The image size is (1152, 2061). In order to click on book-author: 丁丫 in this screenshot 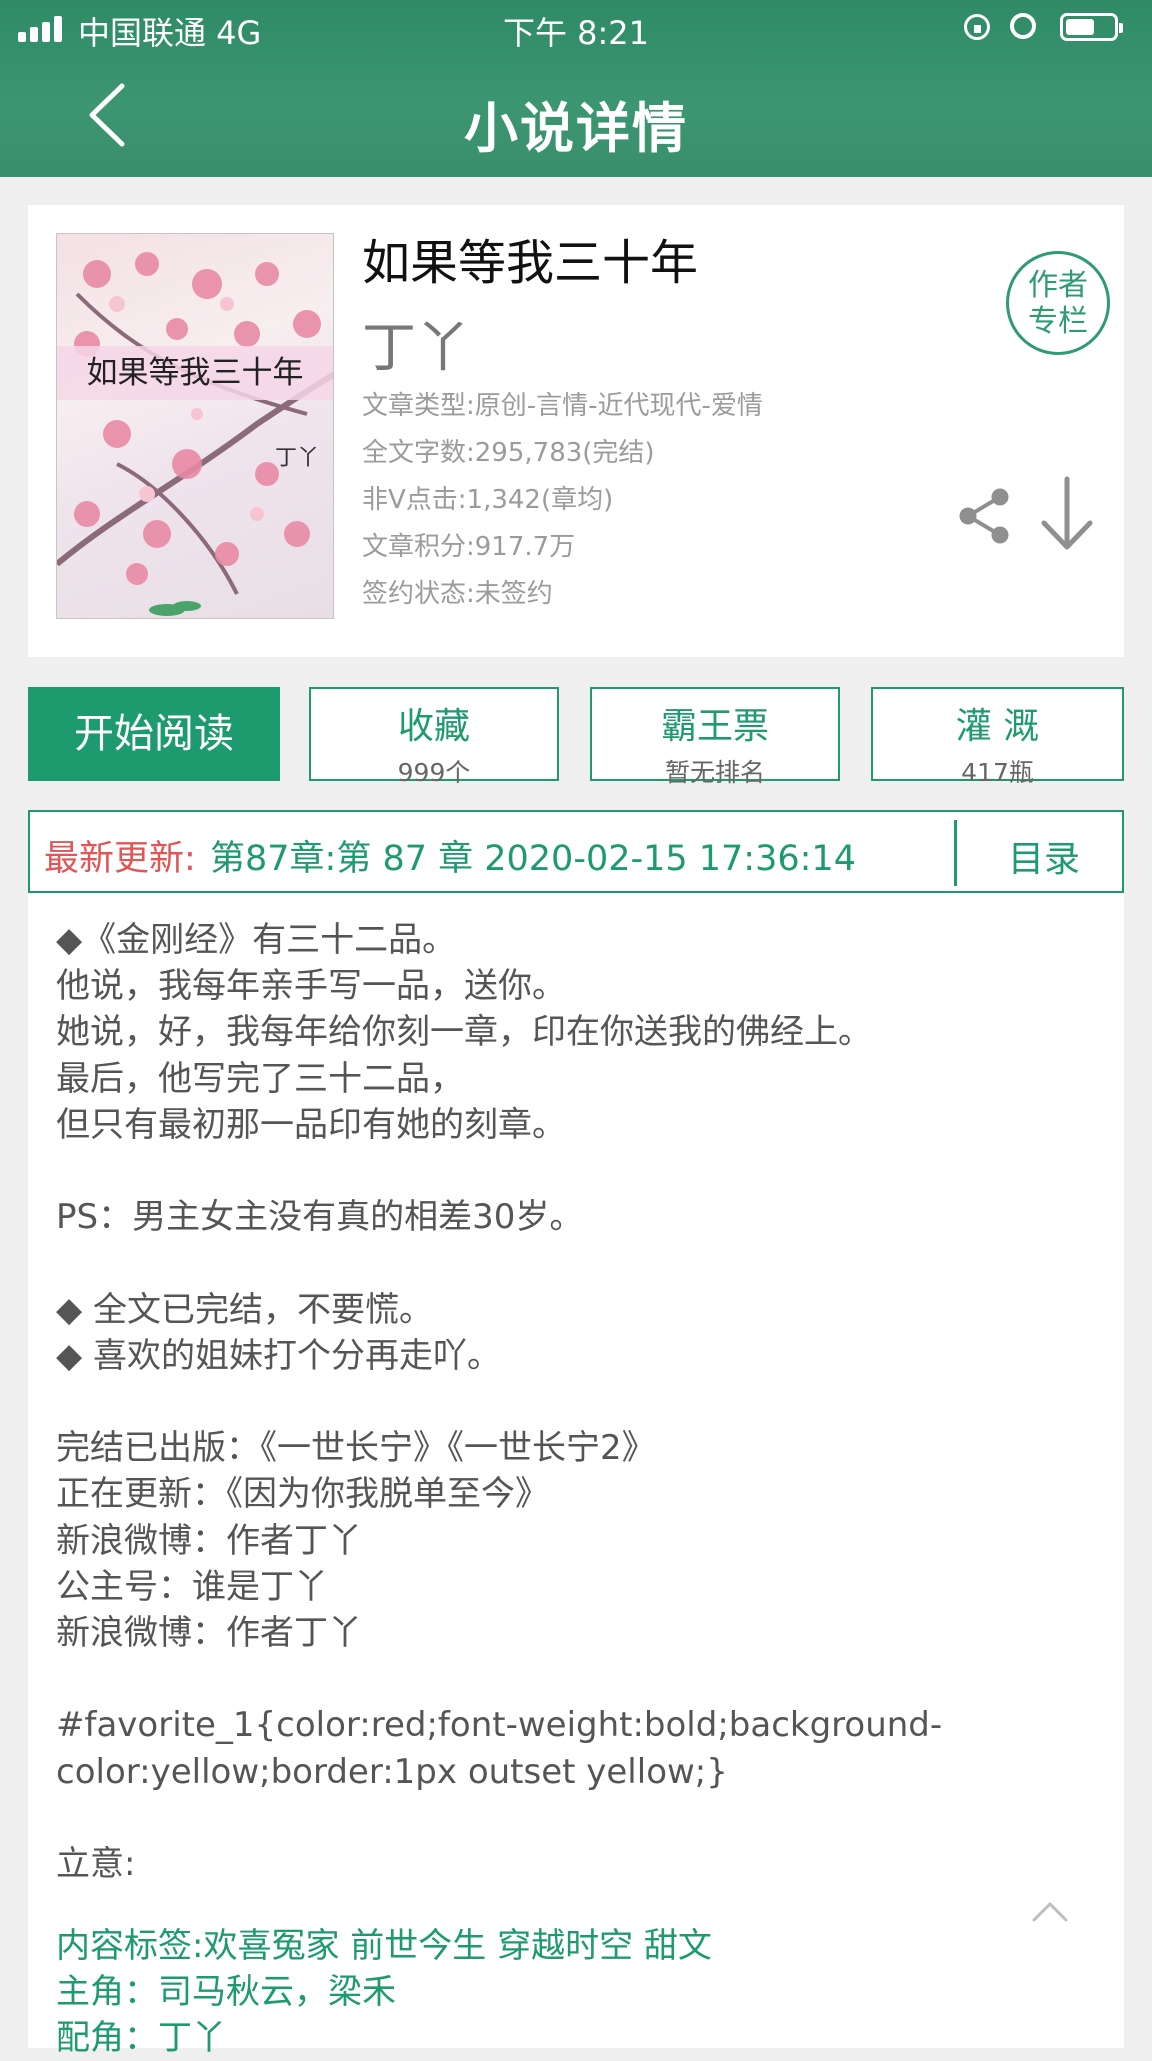, I will do `click(416, 342)`.